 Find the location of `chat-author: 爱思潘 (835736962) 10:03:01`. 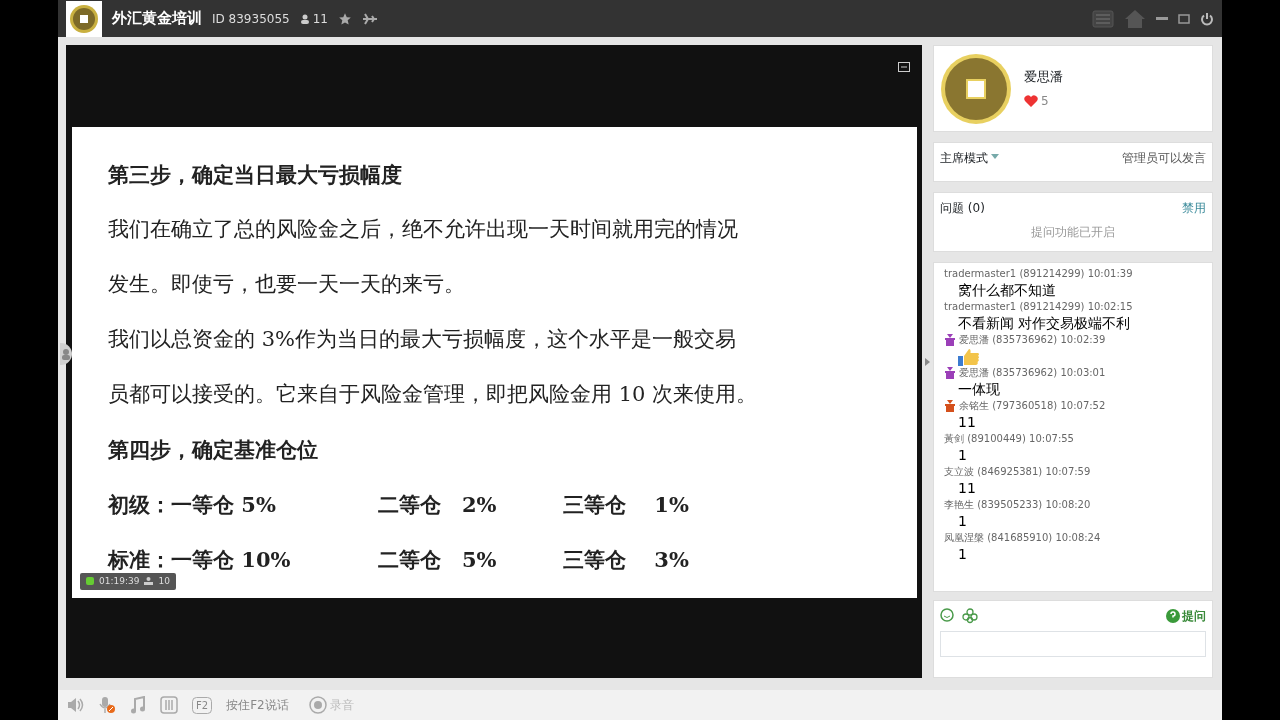

chat-author: 爱思潘 (835736962) 10:03:01 is located at coordinates (1032, 372).